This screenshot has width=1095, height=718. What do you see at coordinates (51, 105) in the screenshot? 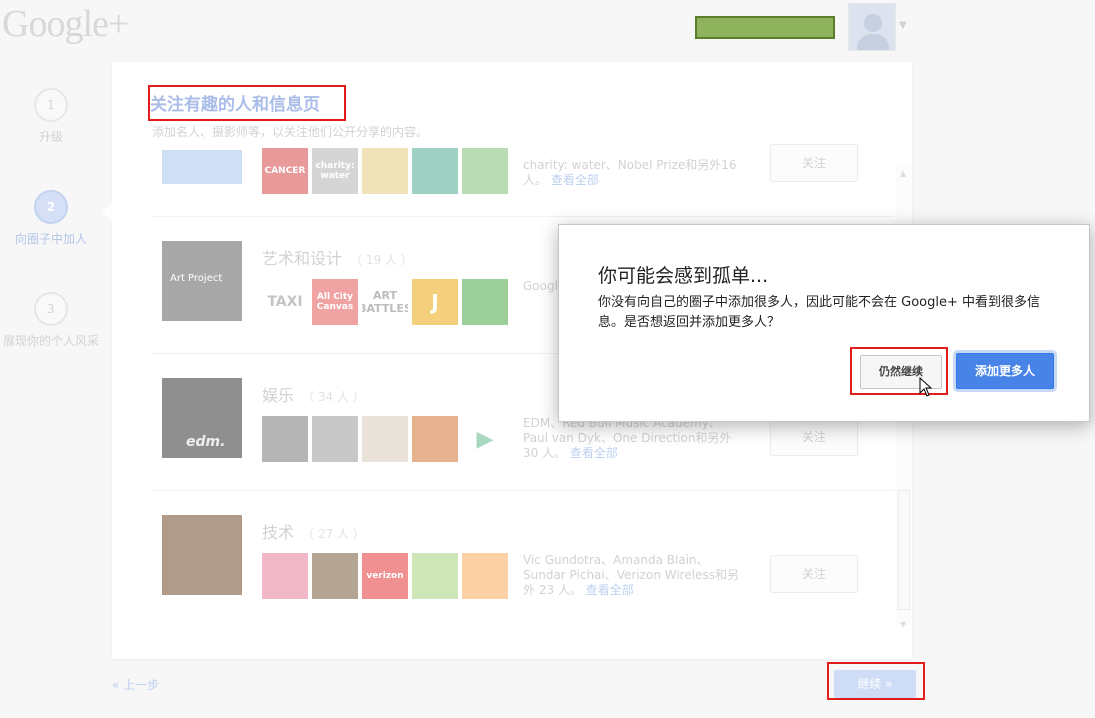
I see `step-1-number: 1` at bounding box center [51, 105].